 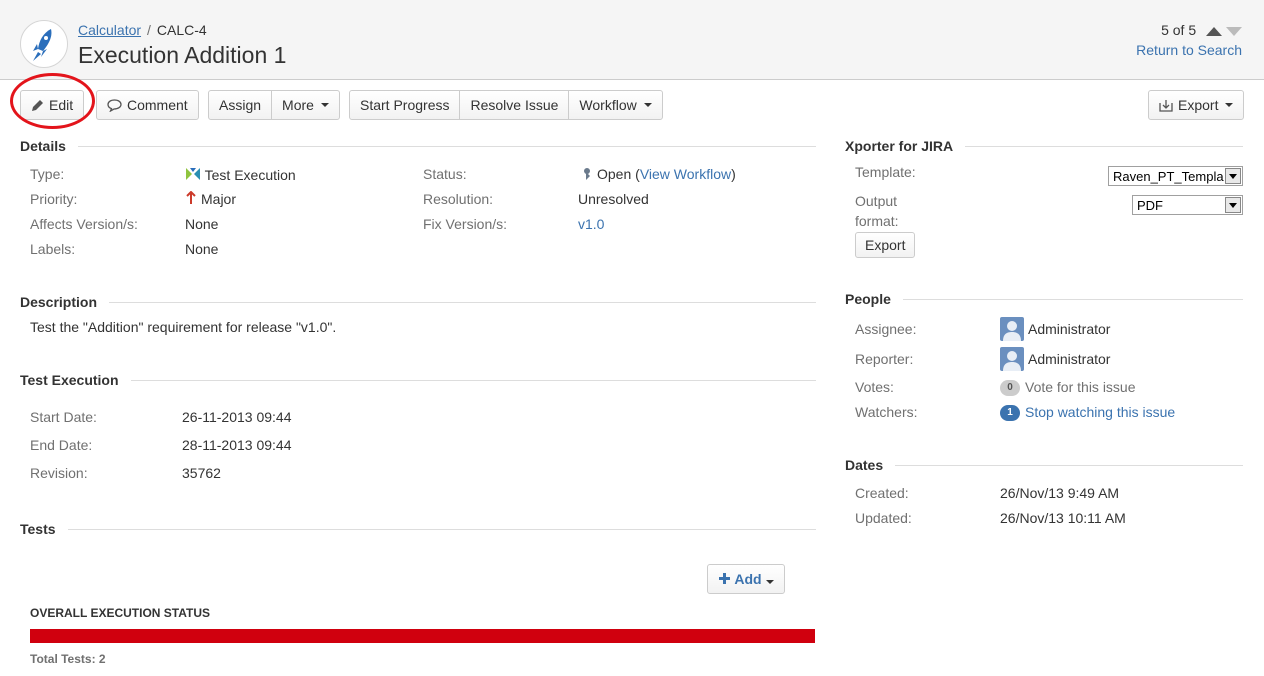 What do you see at coordinates (120, 613) in the screenshot?
I see `overall-execution-status-label: OVERALL EXECUTION STATUS` at bounding box center [120, 613].